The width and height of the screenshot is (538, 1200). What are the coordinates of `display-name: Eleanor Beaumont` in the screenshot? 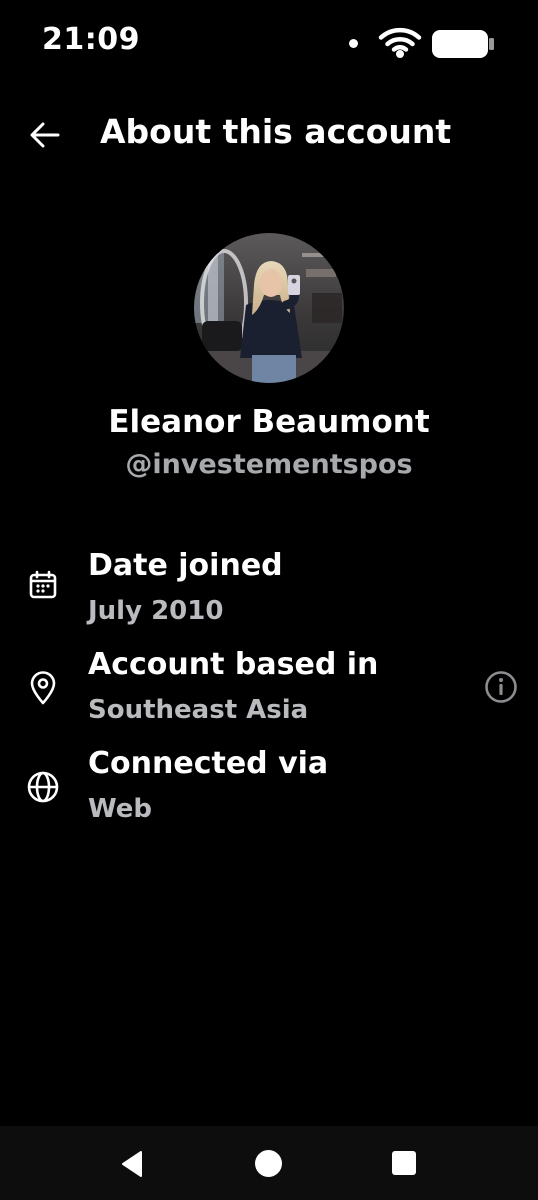 It's located at (269, 422).